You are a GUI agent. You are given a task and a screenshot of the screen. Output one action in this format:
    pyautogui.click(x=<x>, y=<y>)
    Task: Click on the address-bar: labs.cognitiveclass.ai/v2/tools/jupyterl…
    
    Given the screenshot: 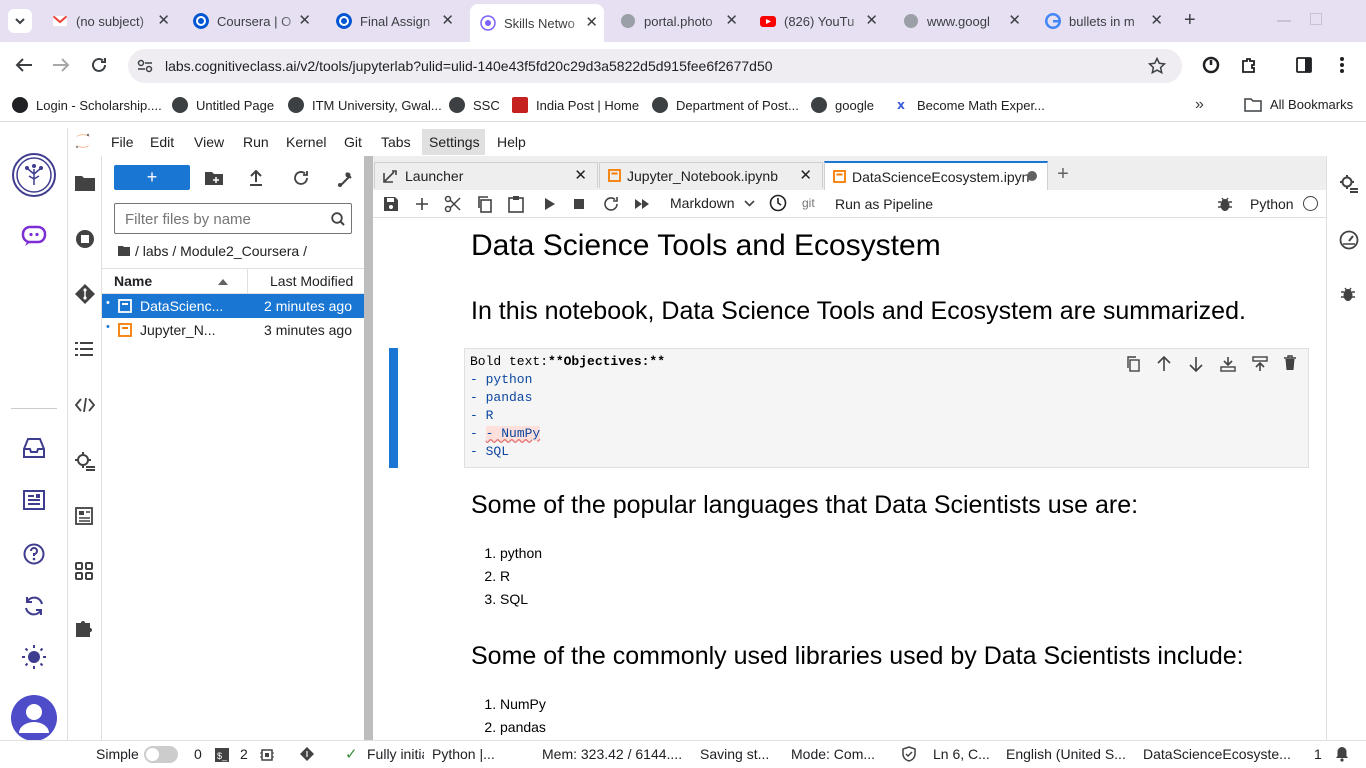 What is the action you would take?
    pyautogui.click(x=655, y=66)
    